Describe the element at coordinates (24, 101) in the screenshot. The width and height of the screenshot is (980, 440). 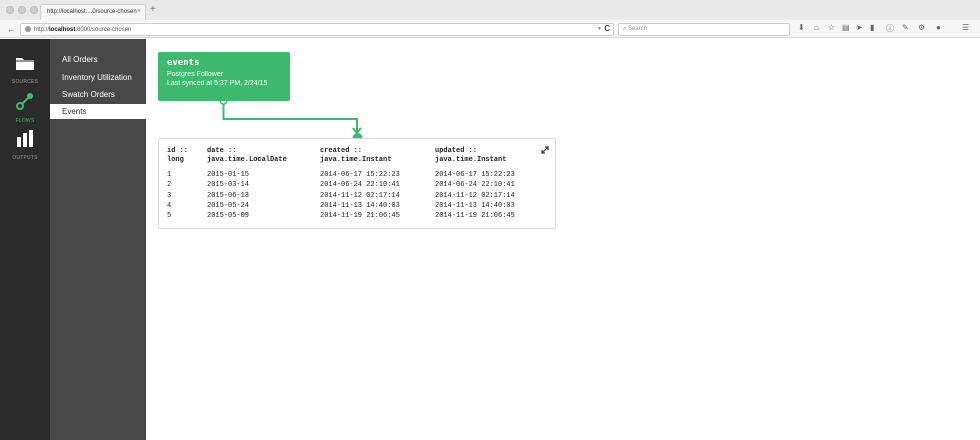
I see `flows-link-icon` at that location.